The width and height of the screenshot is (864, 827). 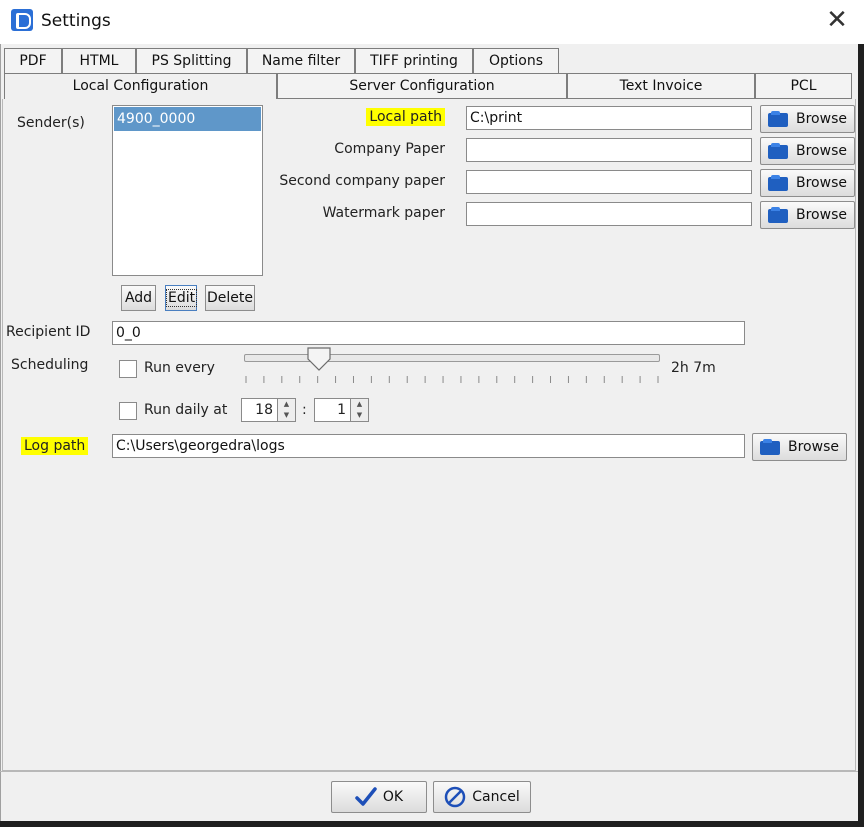 What do you see at coordinates (140, 86) in the screenshot?
I see `tab-local-configuration: Local Configuration` at bounding box center [140, 86].